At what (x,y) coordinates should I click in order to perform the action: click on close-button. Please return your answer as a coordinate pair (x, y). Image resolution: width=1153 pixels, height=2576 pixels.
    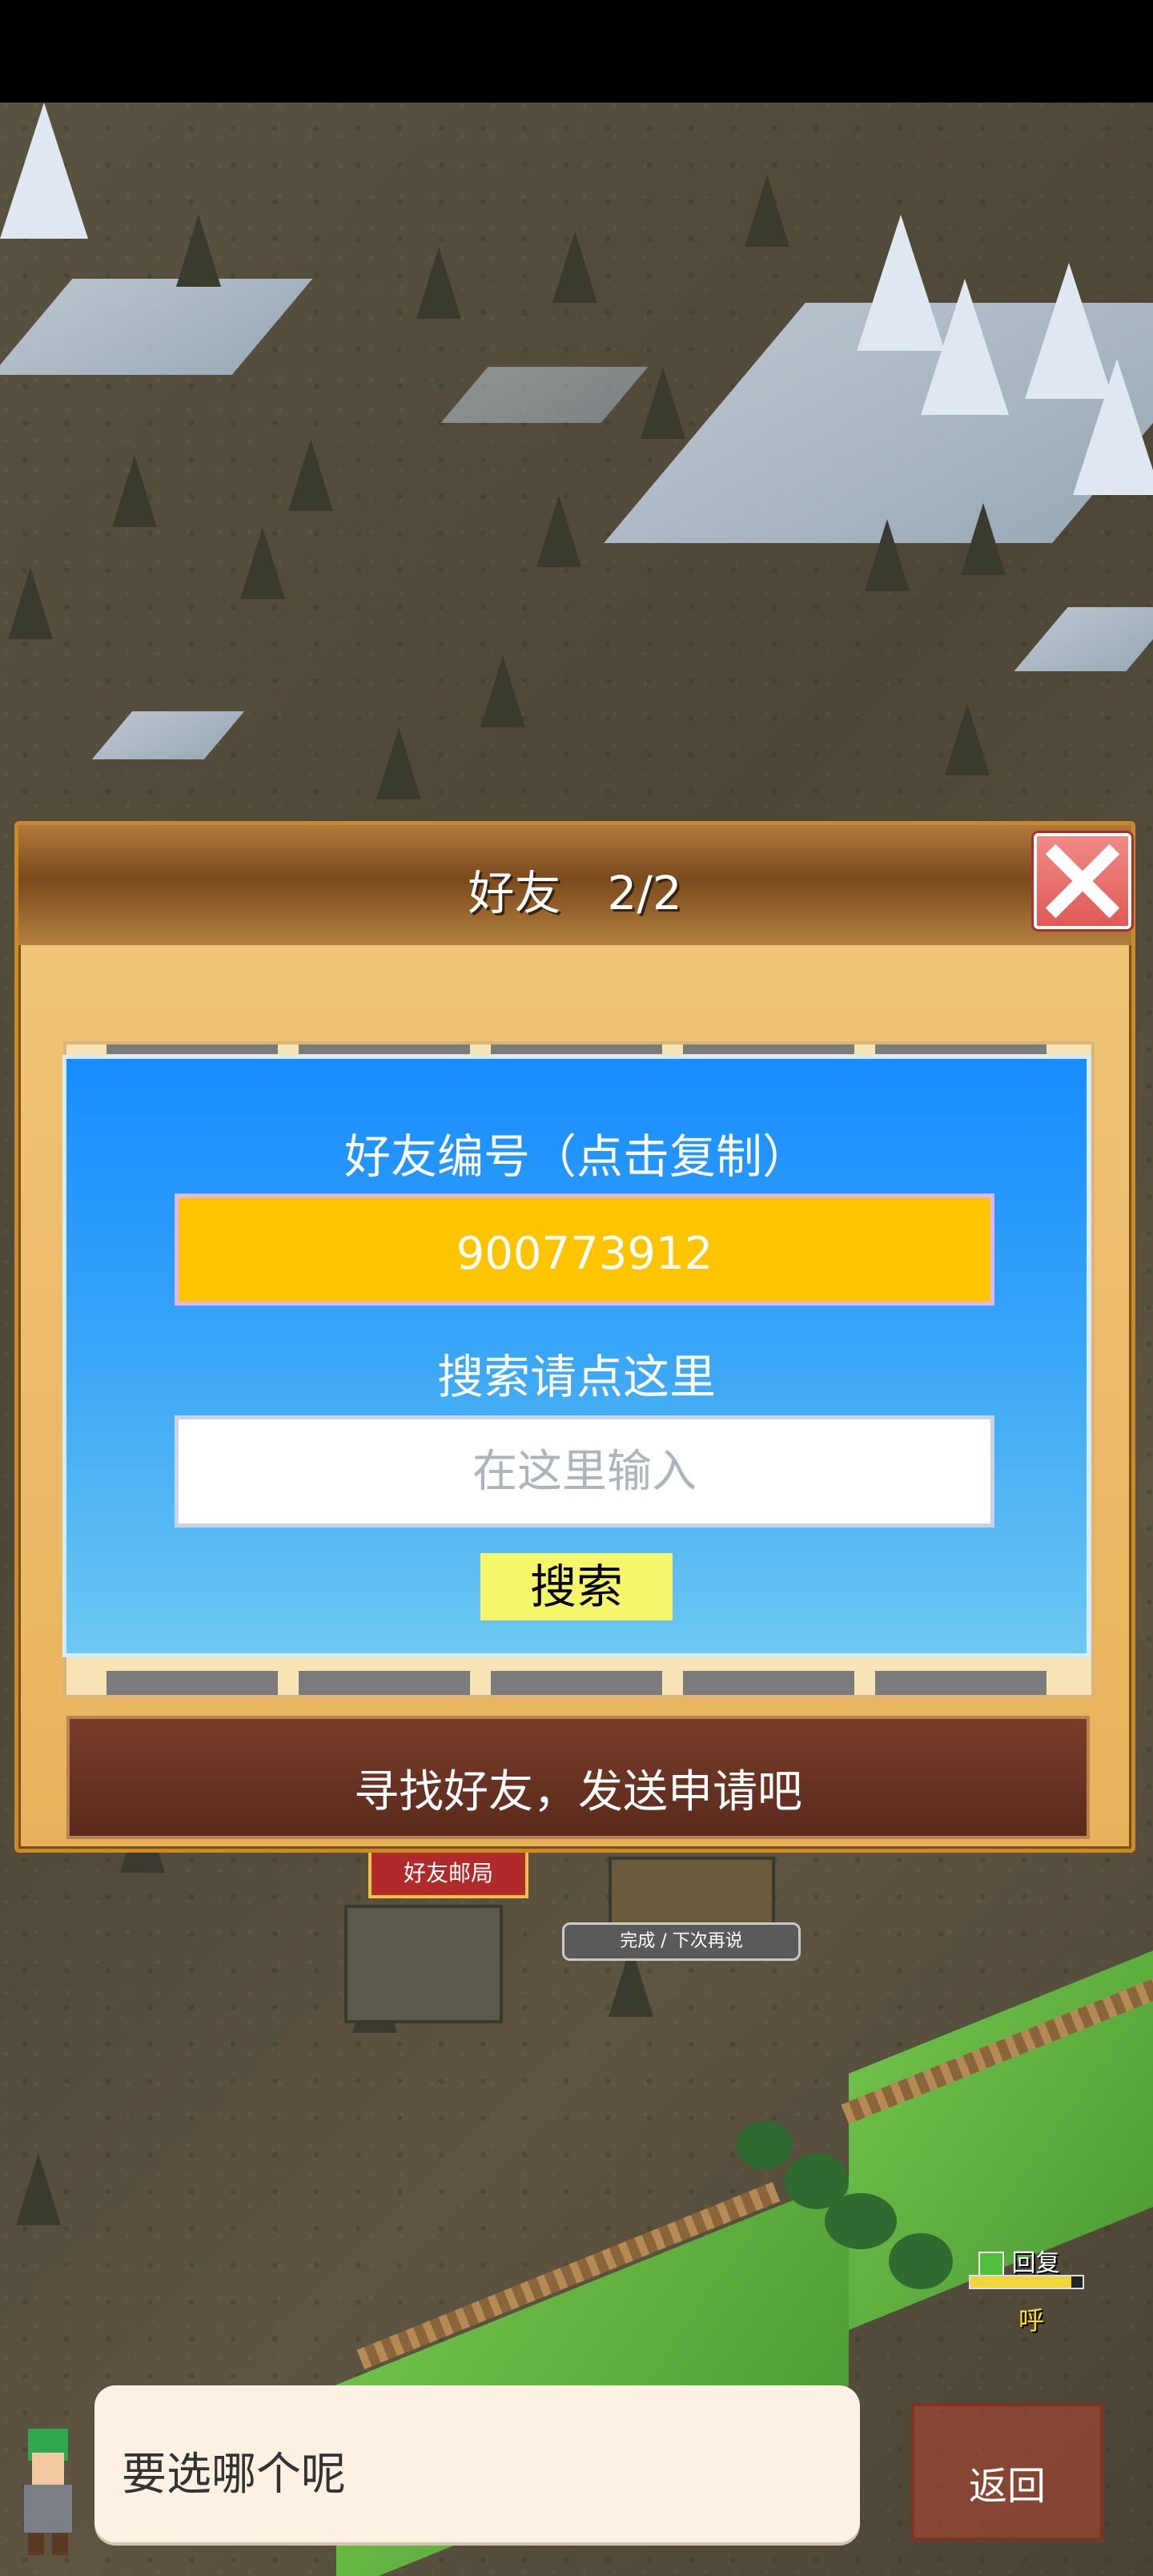
    Looking at the image, I should click on (1082, 881).